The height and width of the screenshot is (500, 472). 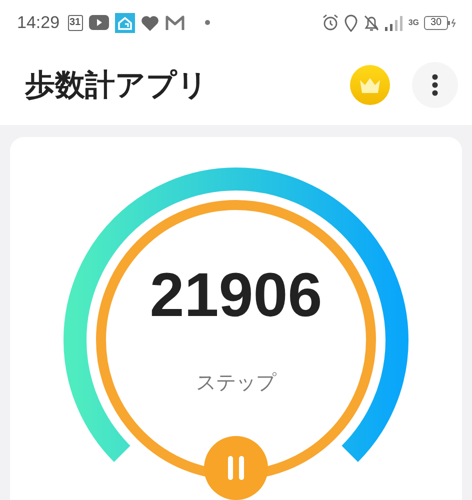 What do you see at coordinates (117, 86) in the screenshot?
I see `app-title: 歩数計アプリ` at bounding box center [117, 86].